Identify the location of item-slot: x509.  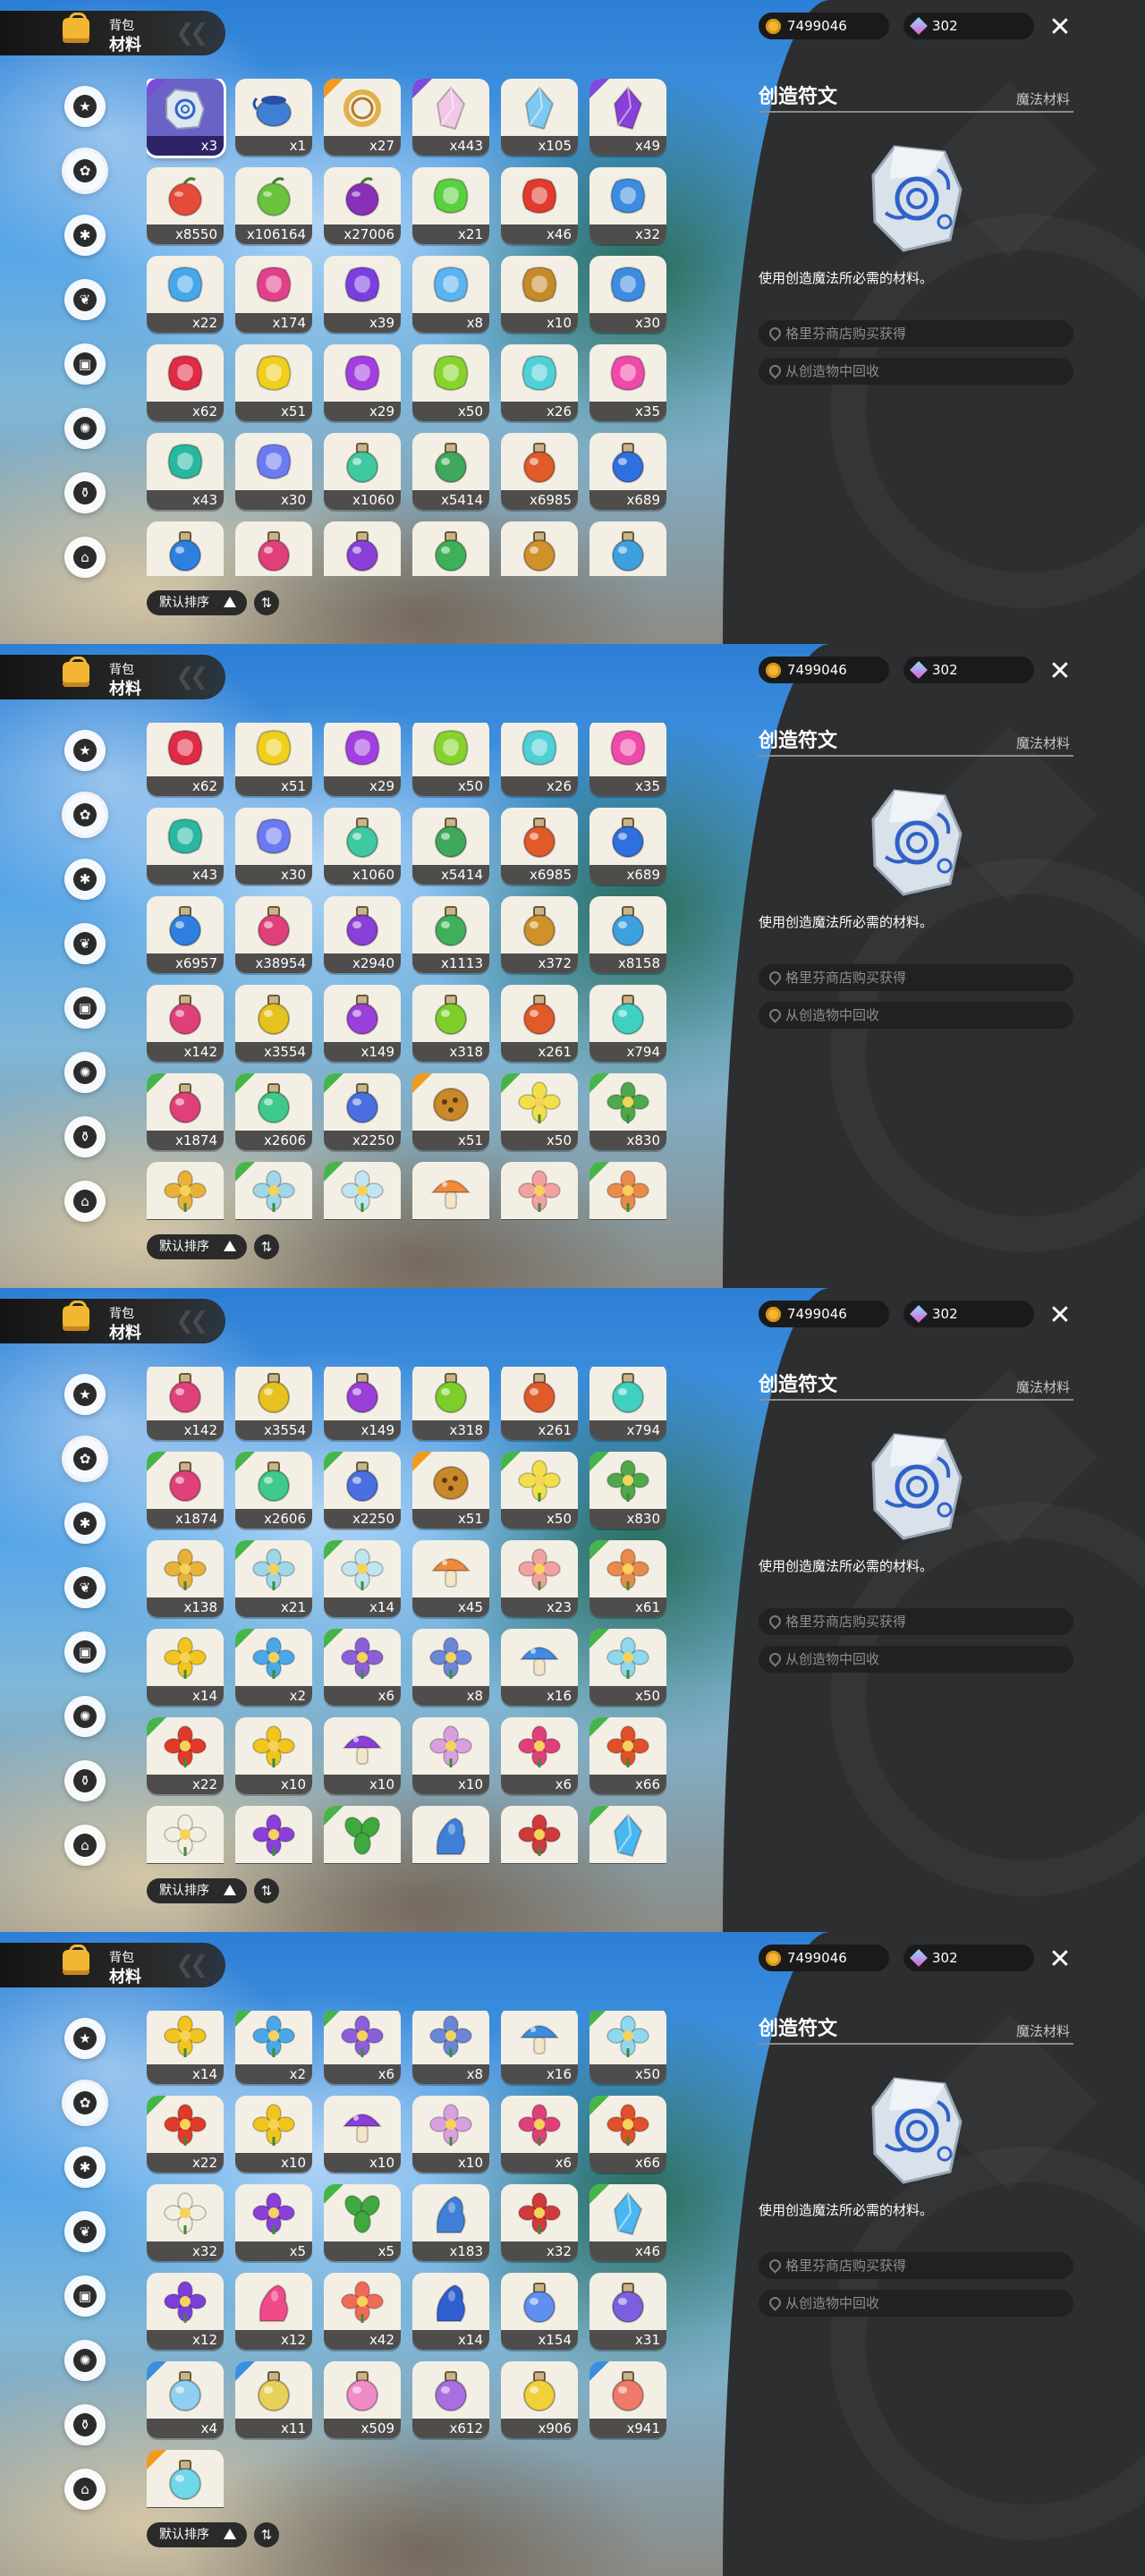
(362, 2399).